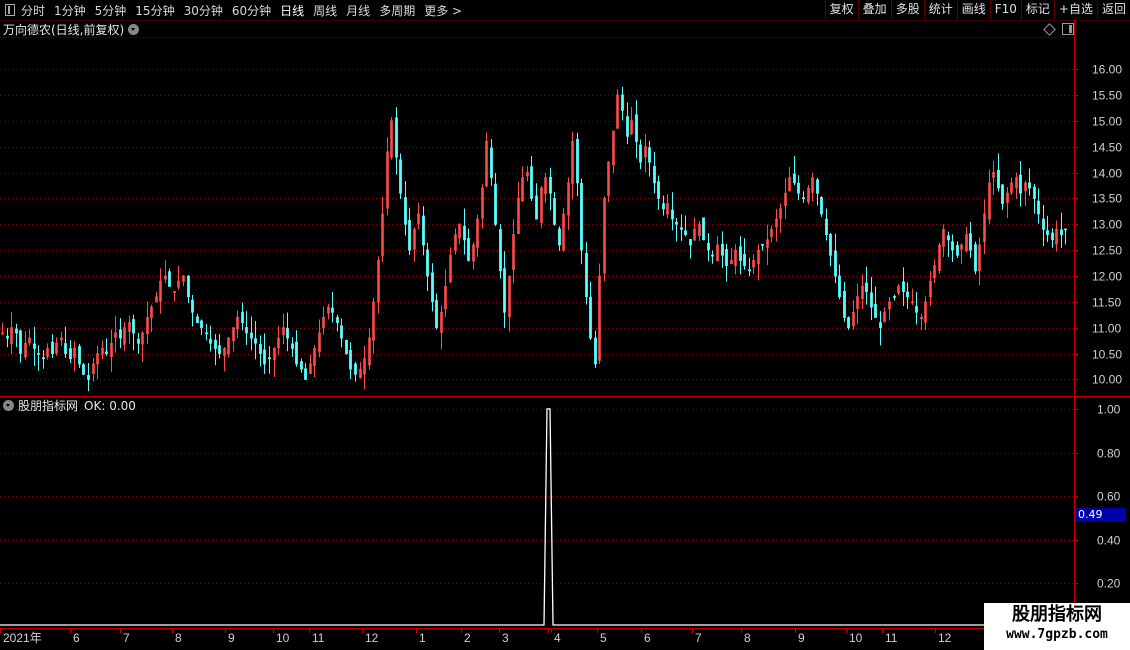  I want to click on diamond-icon, so click(1049, 29).